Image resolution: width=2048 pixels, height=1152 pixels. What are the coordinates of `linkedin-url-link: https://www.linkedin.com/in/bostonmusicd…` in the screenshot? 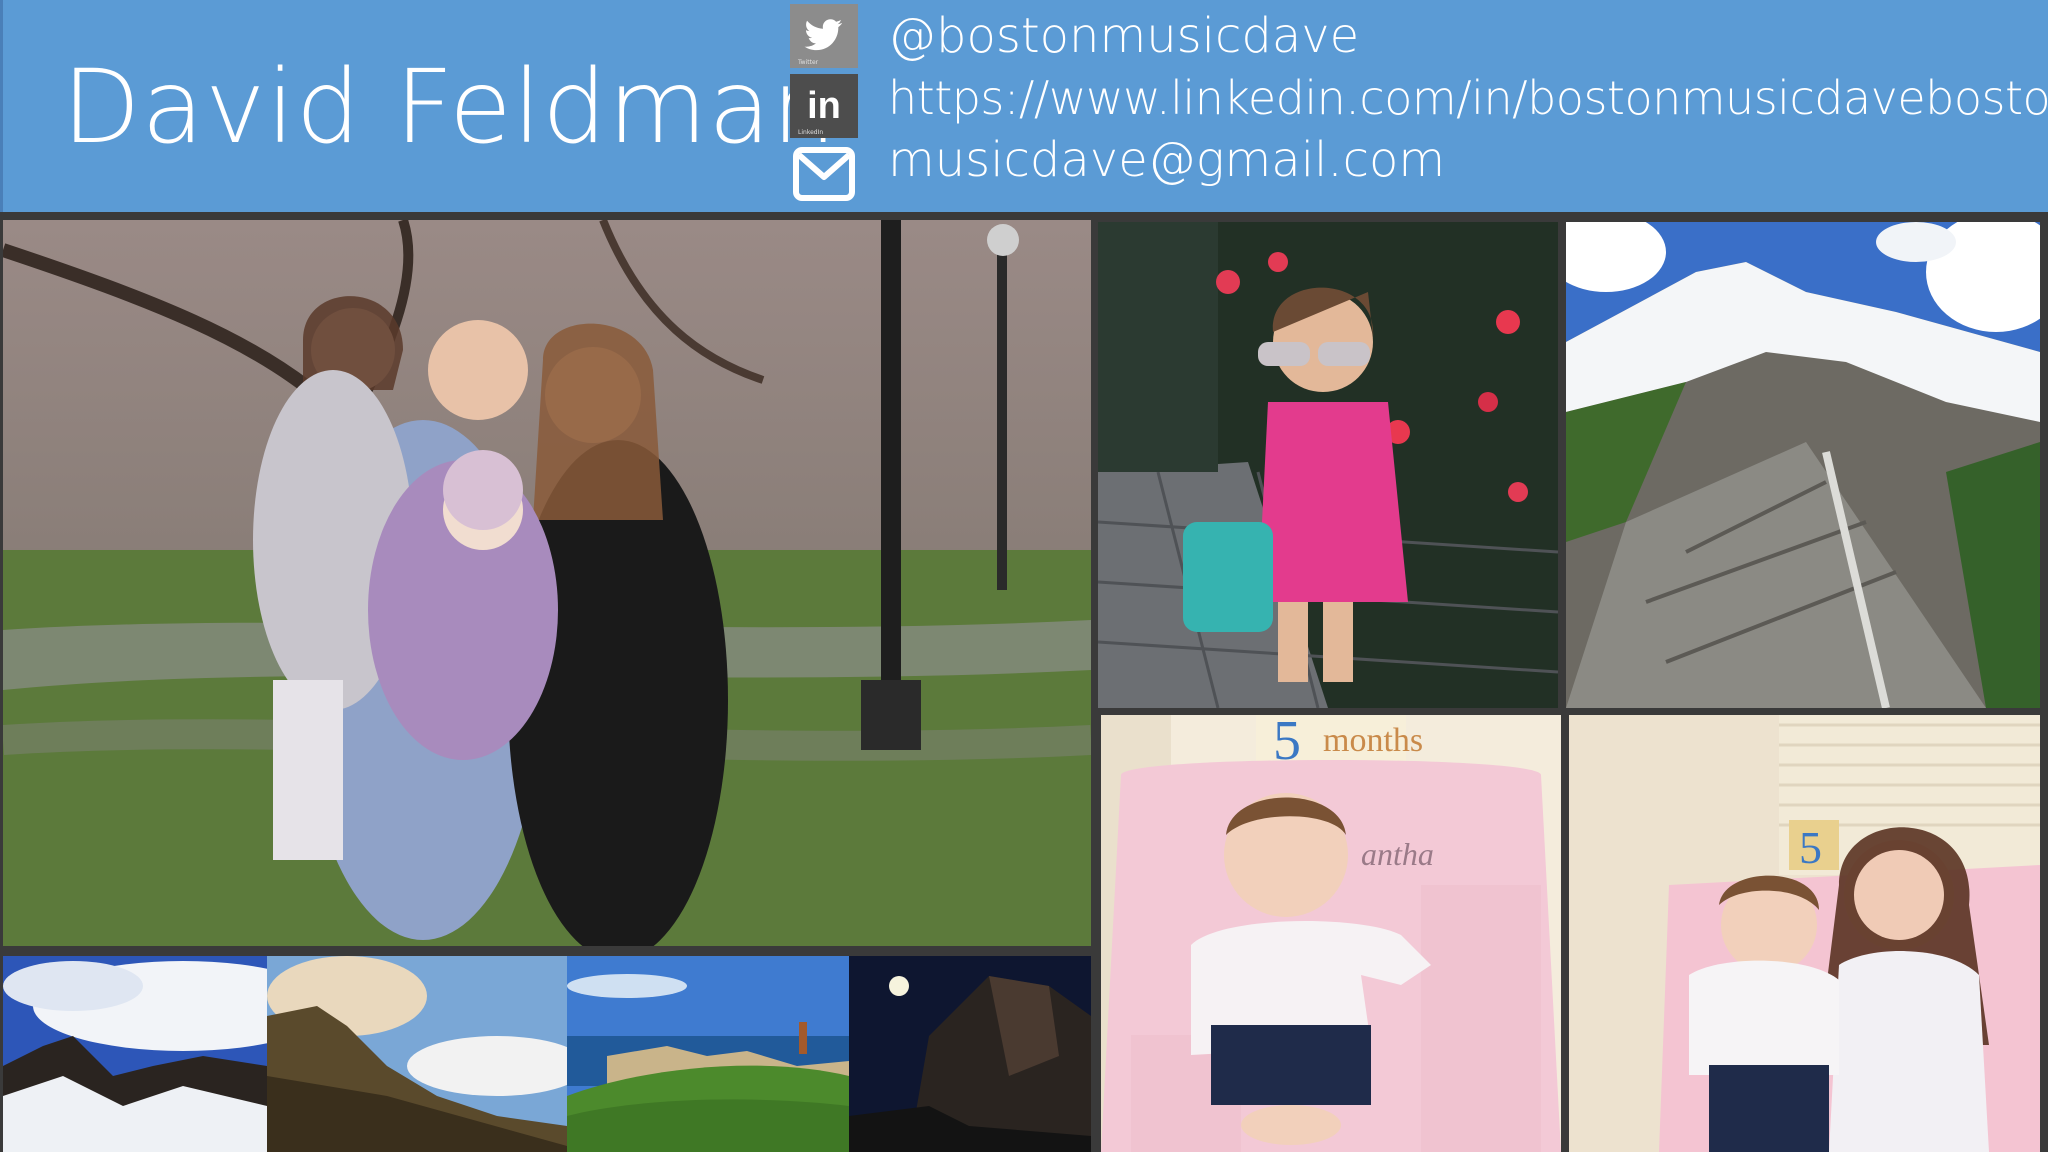 It's located at (1468, 98).